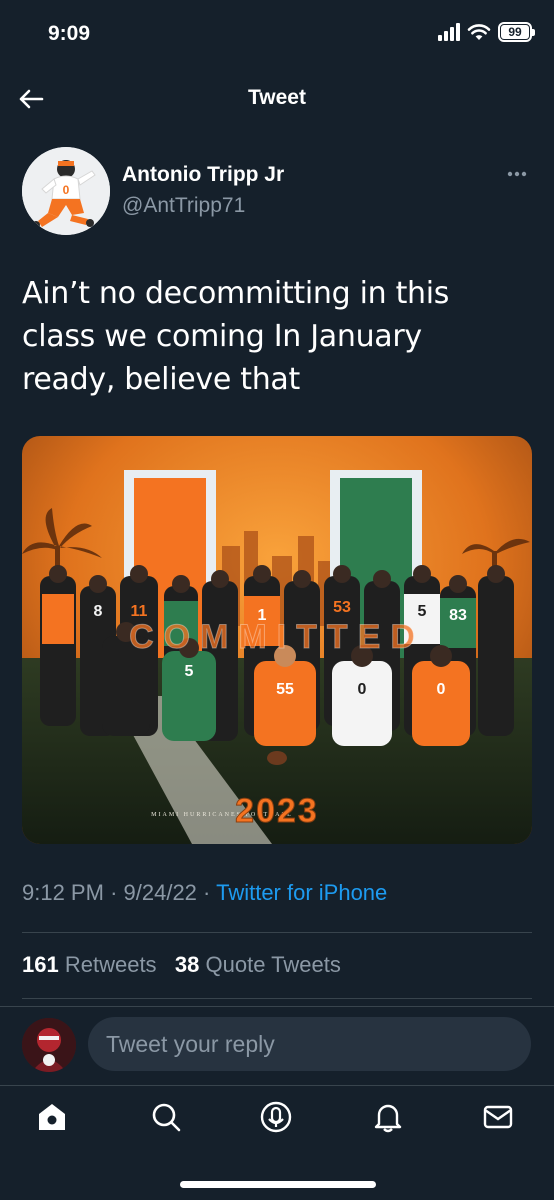  I want to click on retweets-stat: 161 Retweets, so click(89, 964).